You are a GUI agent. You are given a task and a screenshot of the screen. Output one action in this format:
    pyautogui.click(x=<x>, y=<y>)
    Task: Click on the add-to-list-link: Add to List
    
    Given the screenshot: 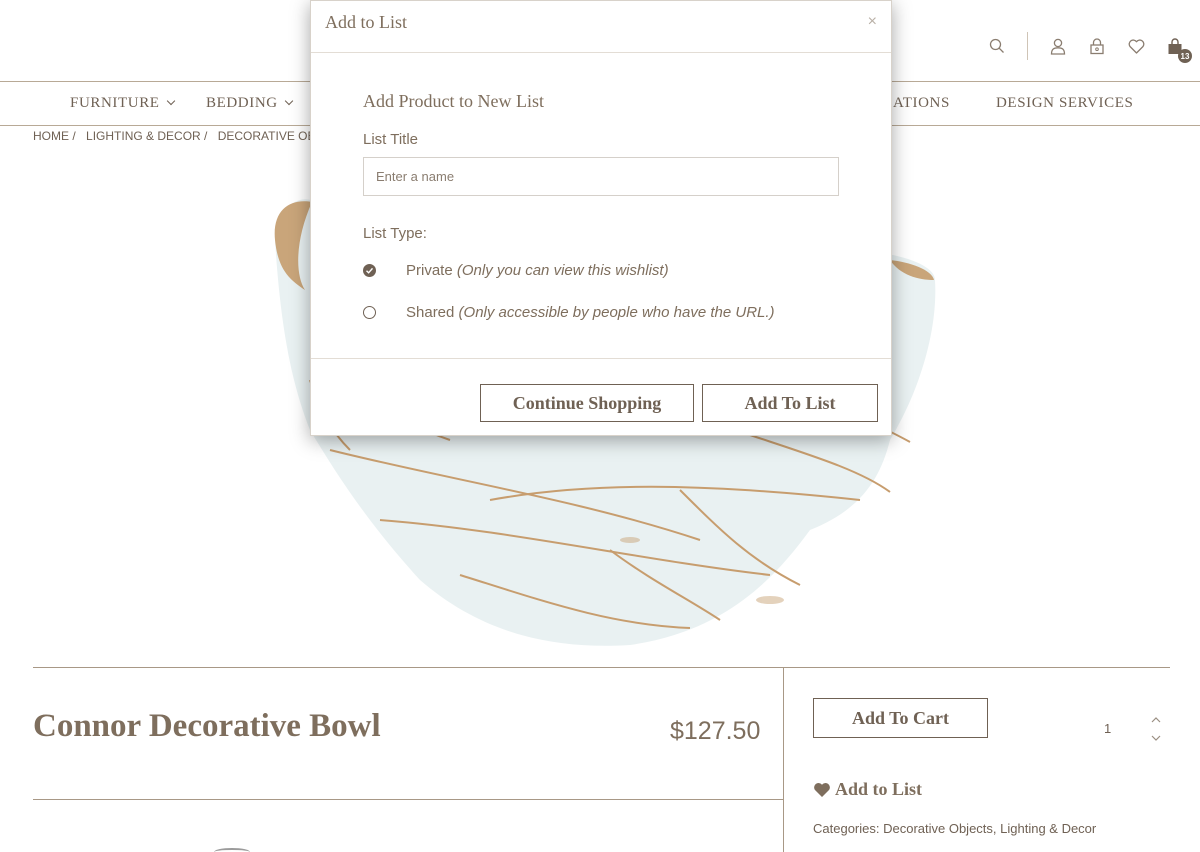 What is the action you would take?
    pyautogui.click(x=867, y=789)
    